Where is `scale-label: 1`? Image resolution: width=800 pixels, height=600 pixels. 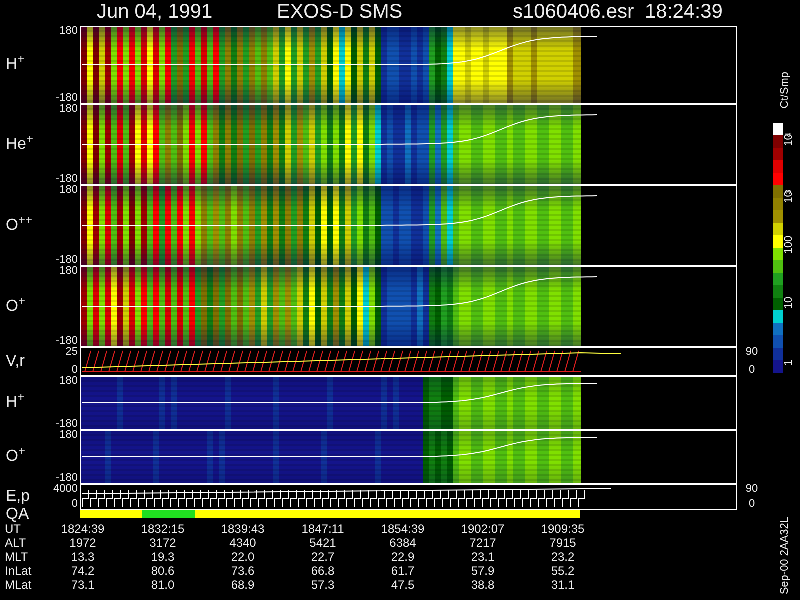 scale-label: 1 is located at coordinates (789, 363).